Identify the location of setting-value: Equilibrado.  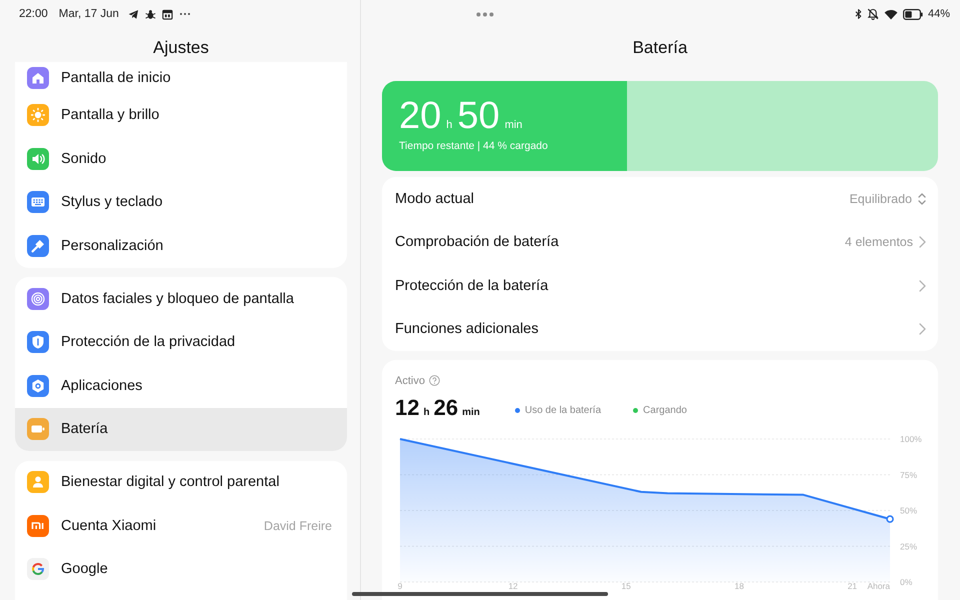
(880, 199).